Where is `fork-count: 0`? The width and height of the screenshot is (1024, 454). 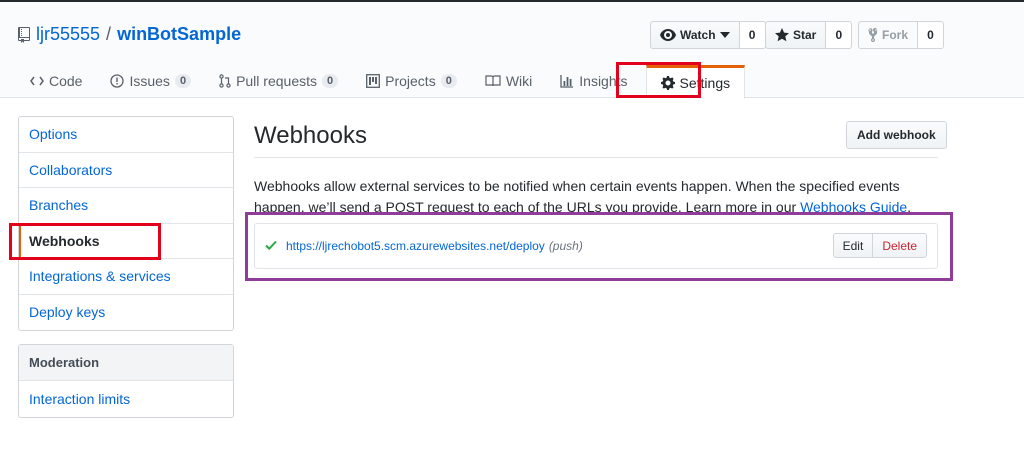
fork-count: 0 is located at coordinates (931, 35).